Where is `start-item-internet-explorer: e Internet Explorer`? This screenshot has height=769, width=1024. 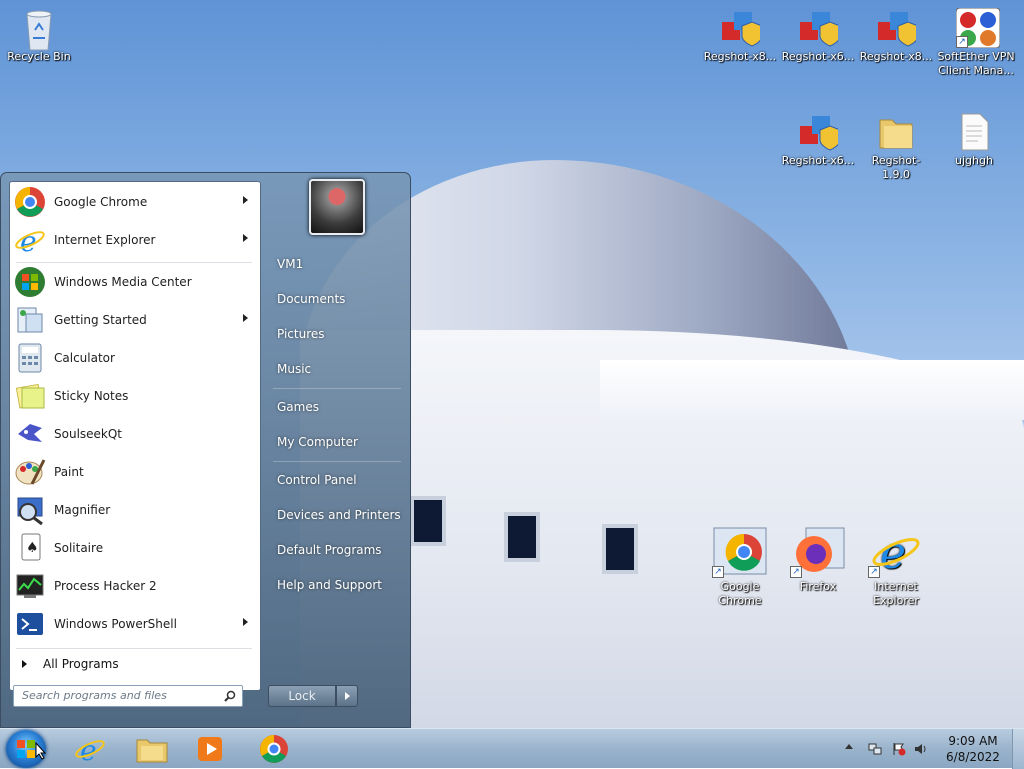
start-item-internet-explorer: e Internet Explorer is located at coordinates (135, 240).